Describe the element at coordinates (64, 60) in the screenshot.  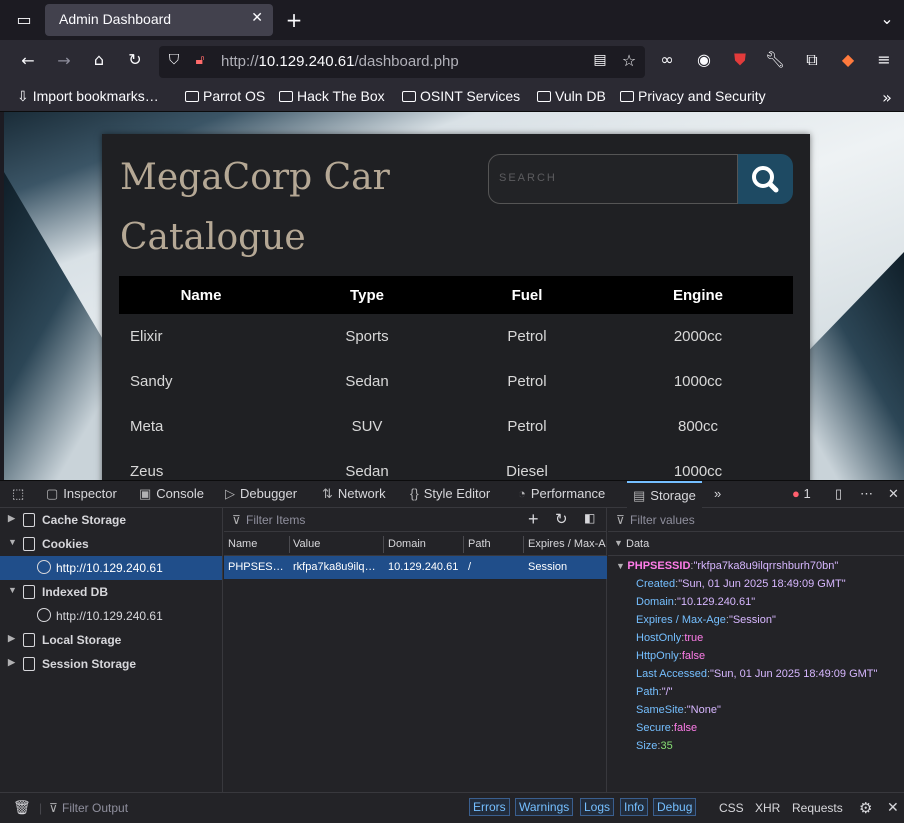
I see `forward-icon: →` at that location.